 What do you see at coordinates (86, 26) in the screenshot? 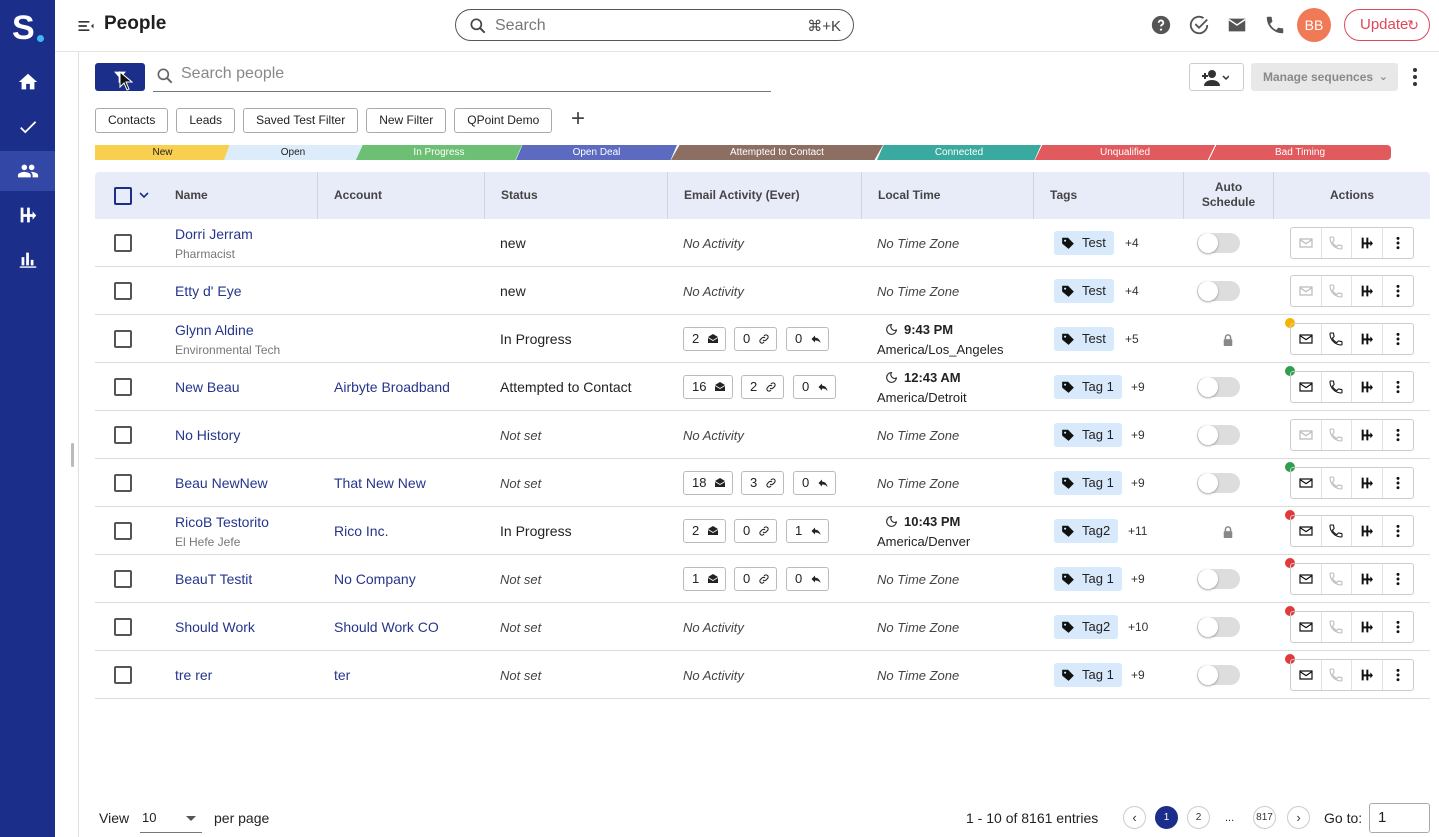
I see `menu-collapse-icon` at bounding box center [86, 26].